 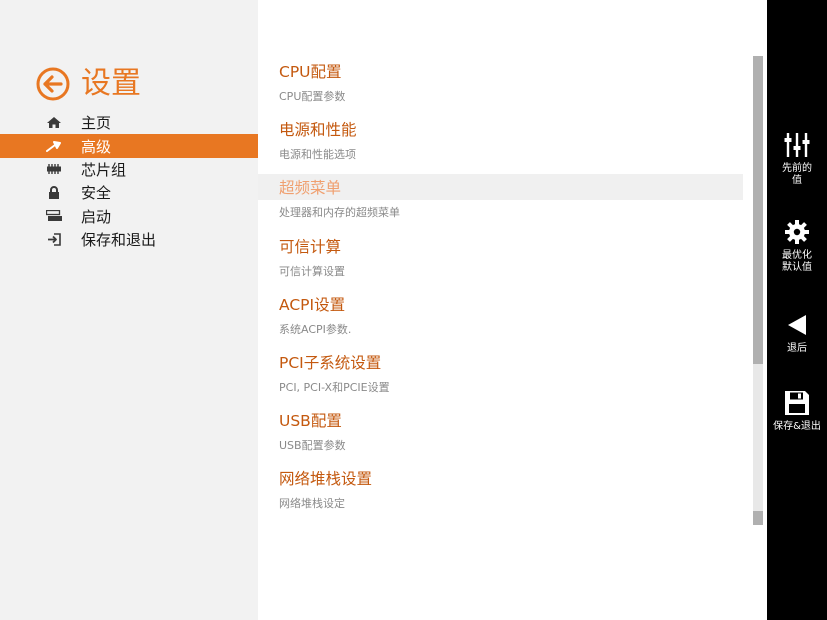 What do you see at coordinates (96, 216) in the screenshot?
I see `nav-item-label: 启动` at bounding box center [96, 216].